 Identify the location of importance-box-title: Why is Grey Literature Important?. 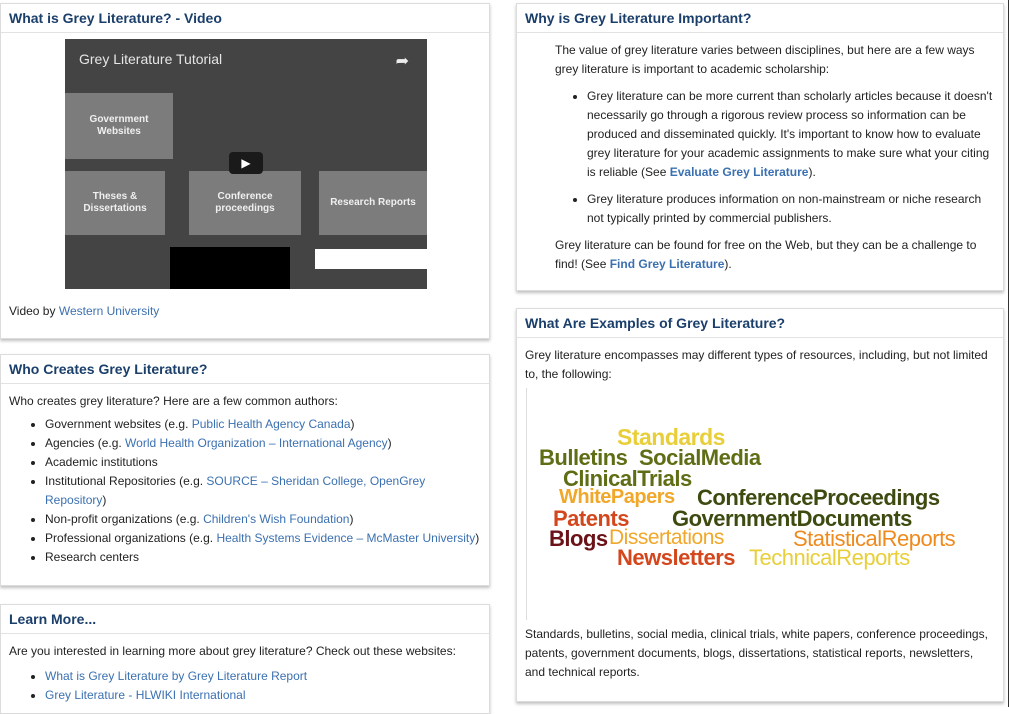
(760, 18).